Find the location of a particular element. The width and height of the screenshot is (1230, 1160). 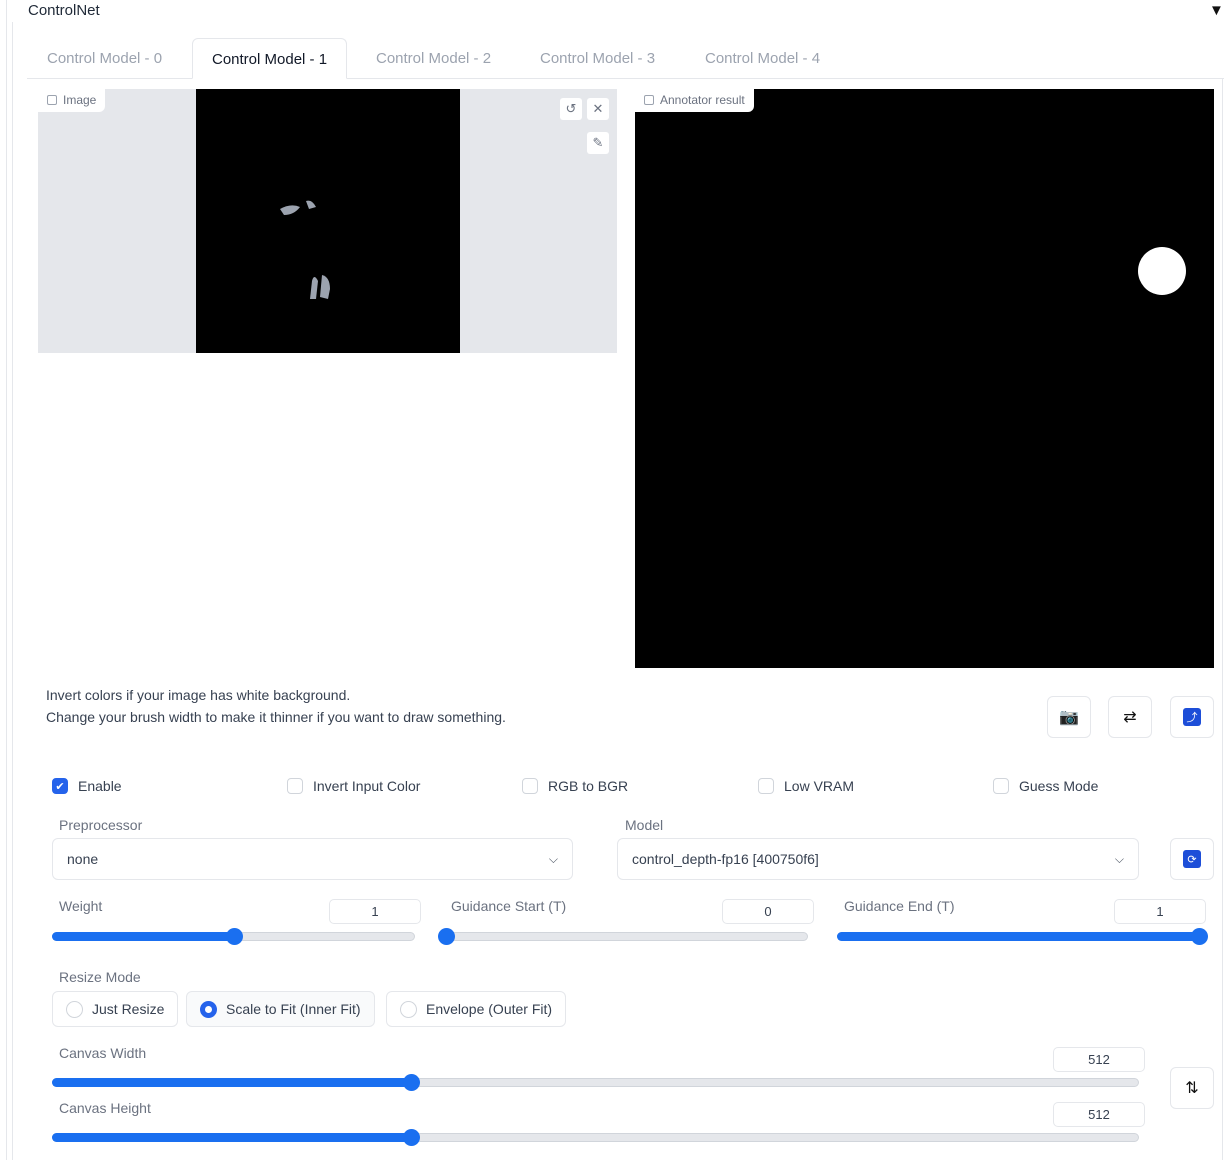

model-value: control_depth-fp16 [400750f6] is located at coordinates (725, 859).